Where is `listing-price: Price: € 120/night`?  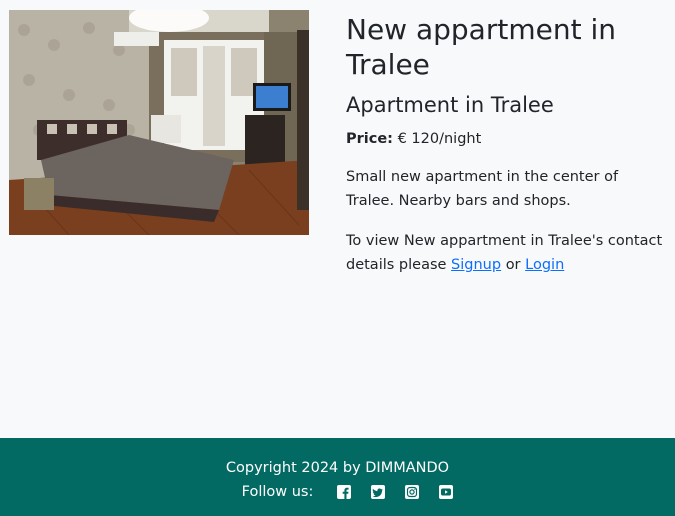 listing-price: Price: € 120/night is located at coordinates (506, 139).